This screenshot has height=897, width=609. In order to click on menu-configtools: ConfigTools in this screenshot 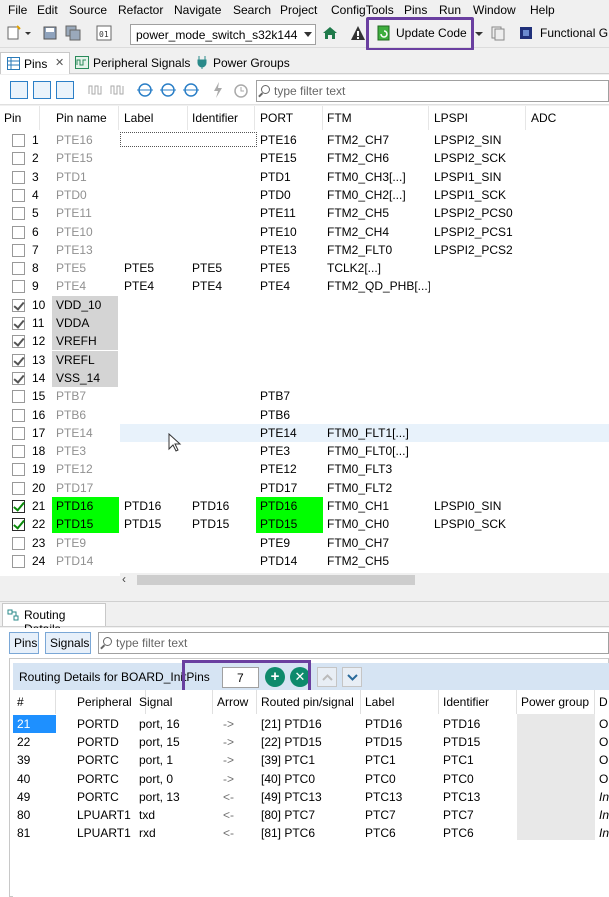, I will do `click(362, 10)`.